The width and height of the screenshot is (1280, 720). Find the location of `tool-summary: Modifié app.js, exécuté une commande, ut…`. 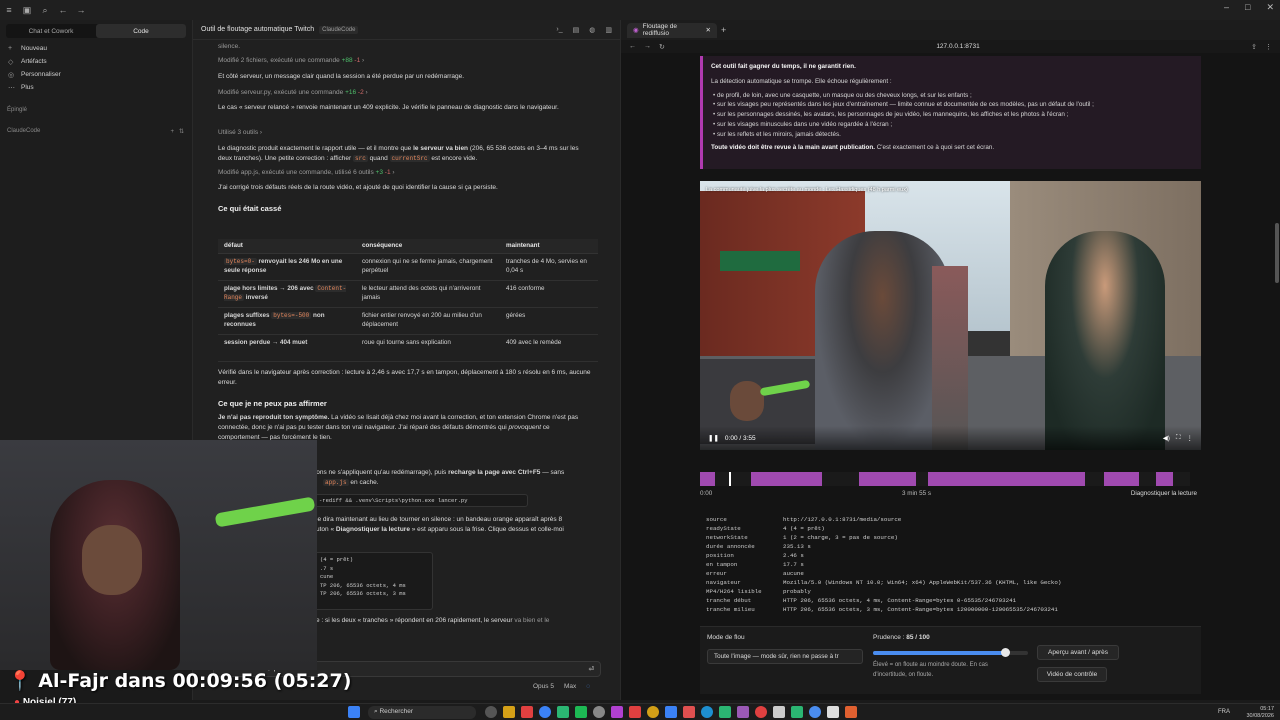

tool-summary: Modifié app.js, exécuté une commande, ut… is located at coordinates (405, 173).